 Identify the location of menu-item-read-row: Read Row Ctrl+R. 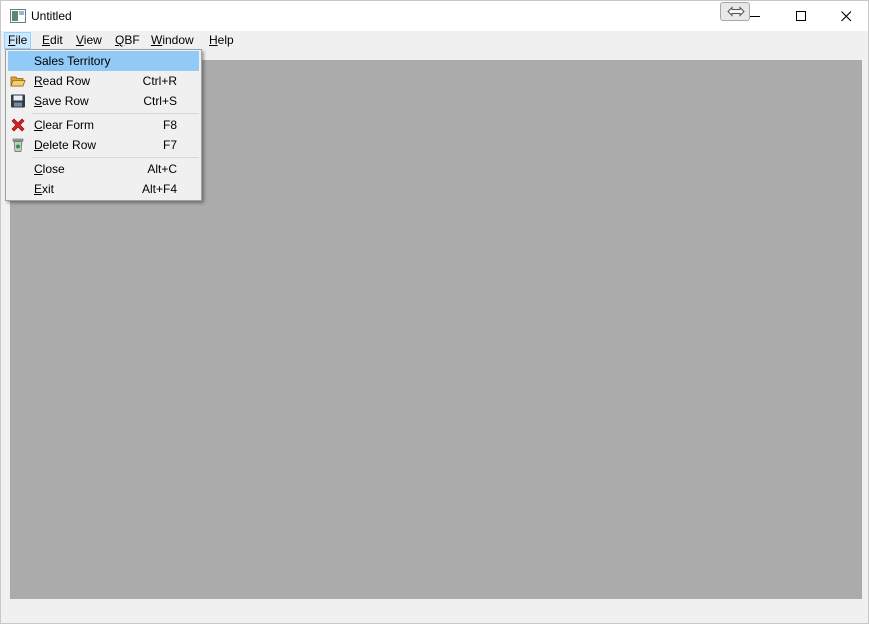
(103, 81).